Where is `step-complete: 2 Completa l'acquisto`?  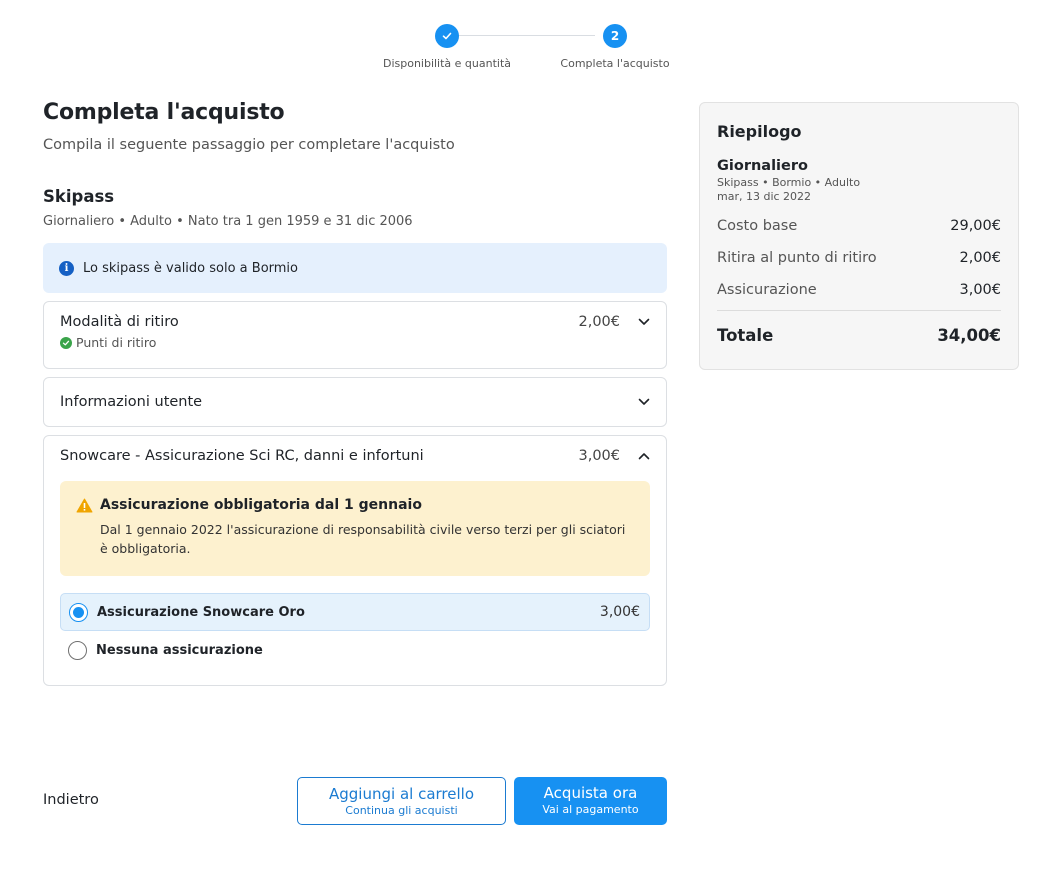
step-complete: 2 Completa l'acquisto is located at coordinates (615, 47).